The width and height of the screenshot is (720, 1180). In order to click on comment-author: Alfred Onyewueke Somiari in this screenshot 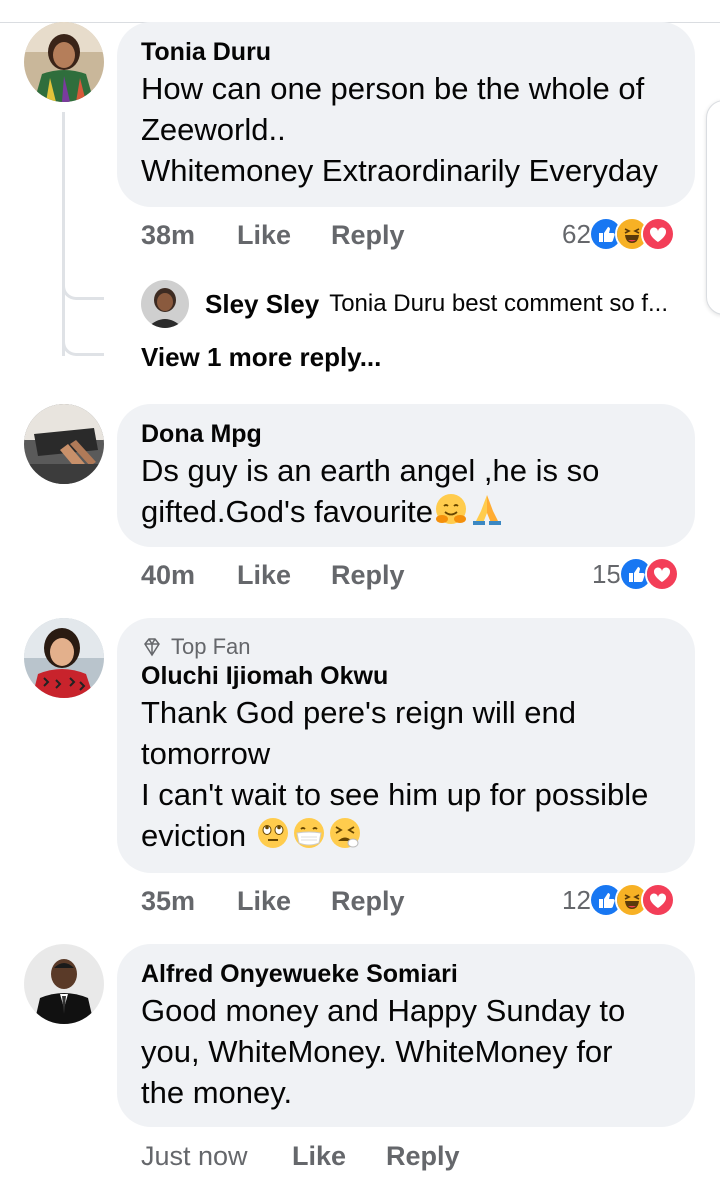, I will do `click(406, 974)`.